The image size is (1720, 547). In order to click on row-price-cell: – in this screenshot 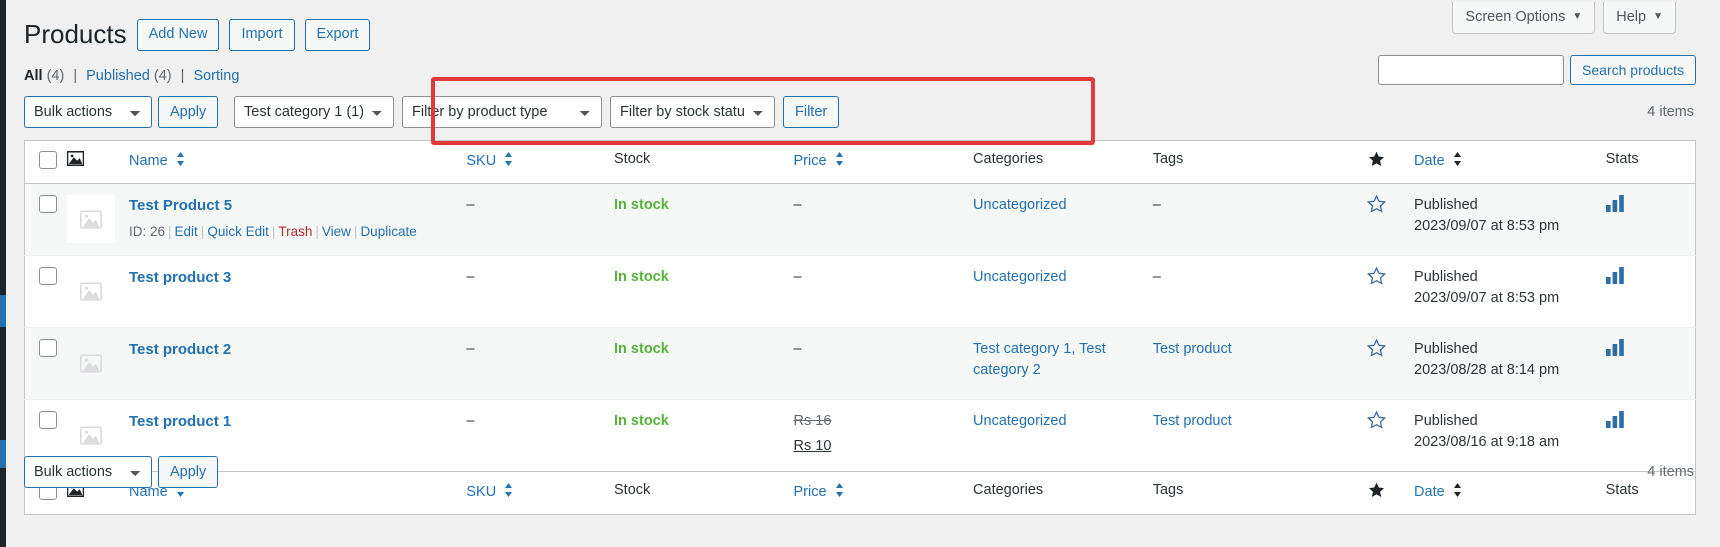, I will do `click(883, 363)`.